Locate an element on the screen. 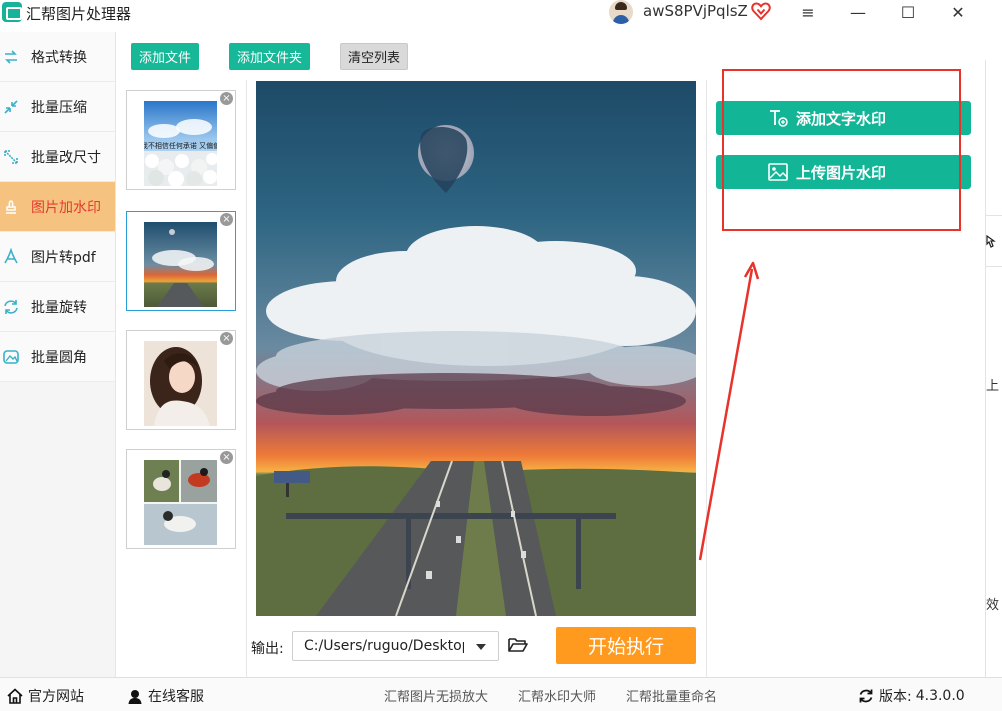 This screenshot has width=1002, height=711. sidebar-item-resize: 批量改尺寸 is located at coordinates (57, 157).